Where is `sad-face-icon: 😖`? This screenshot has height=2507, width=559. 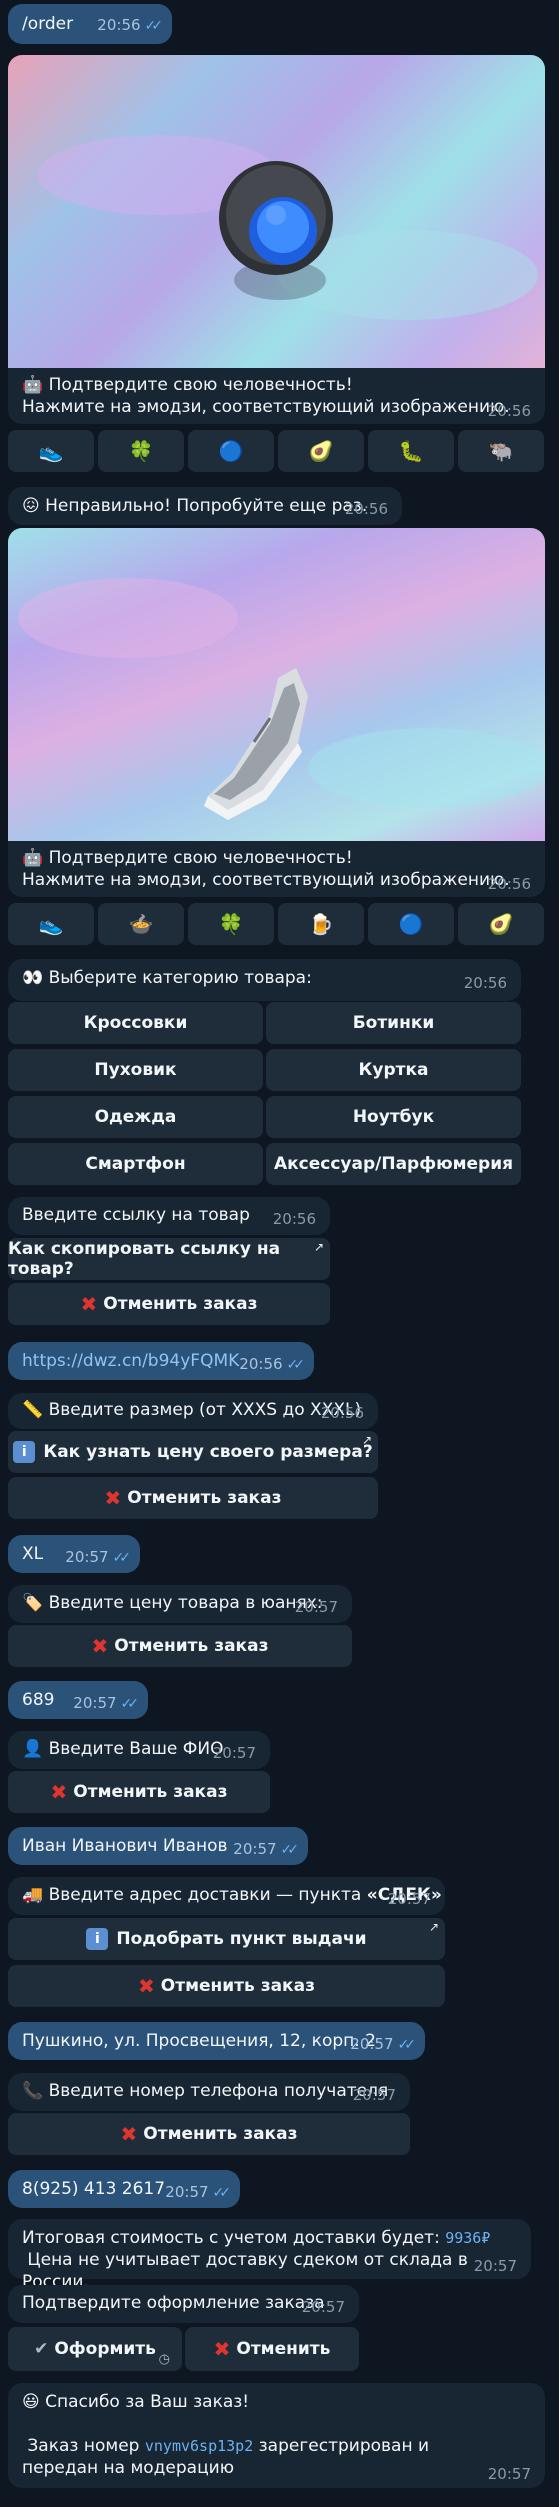
sad-face-icon: 😖 is located at coordinates (31, 506).